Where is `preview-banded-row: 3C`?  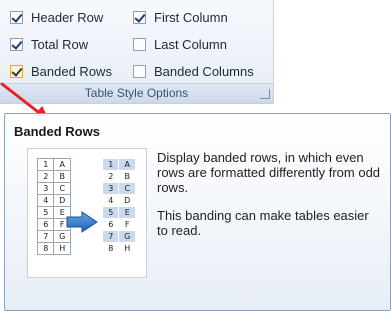 preview-banded-row: 3C is located at coordinates (118, 188).